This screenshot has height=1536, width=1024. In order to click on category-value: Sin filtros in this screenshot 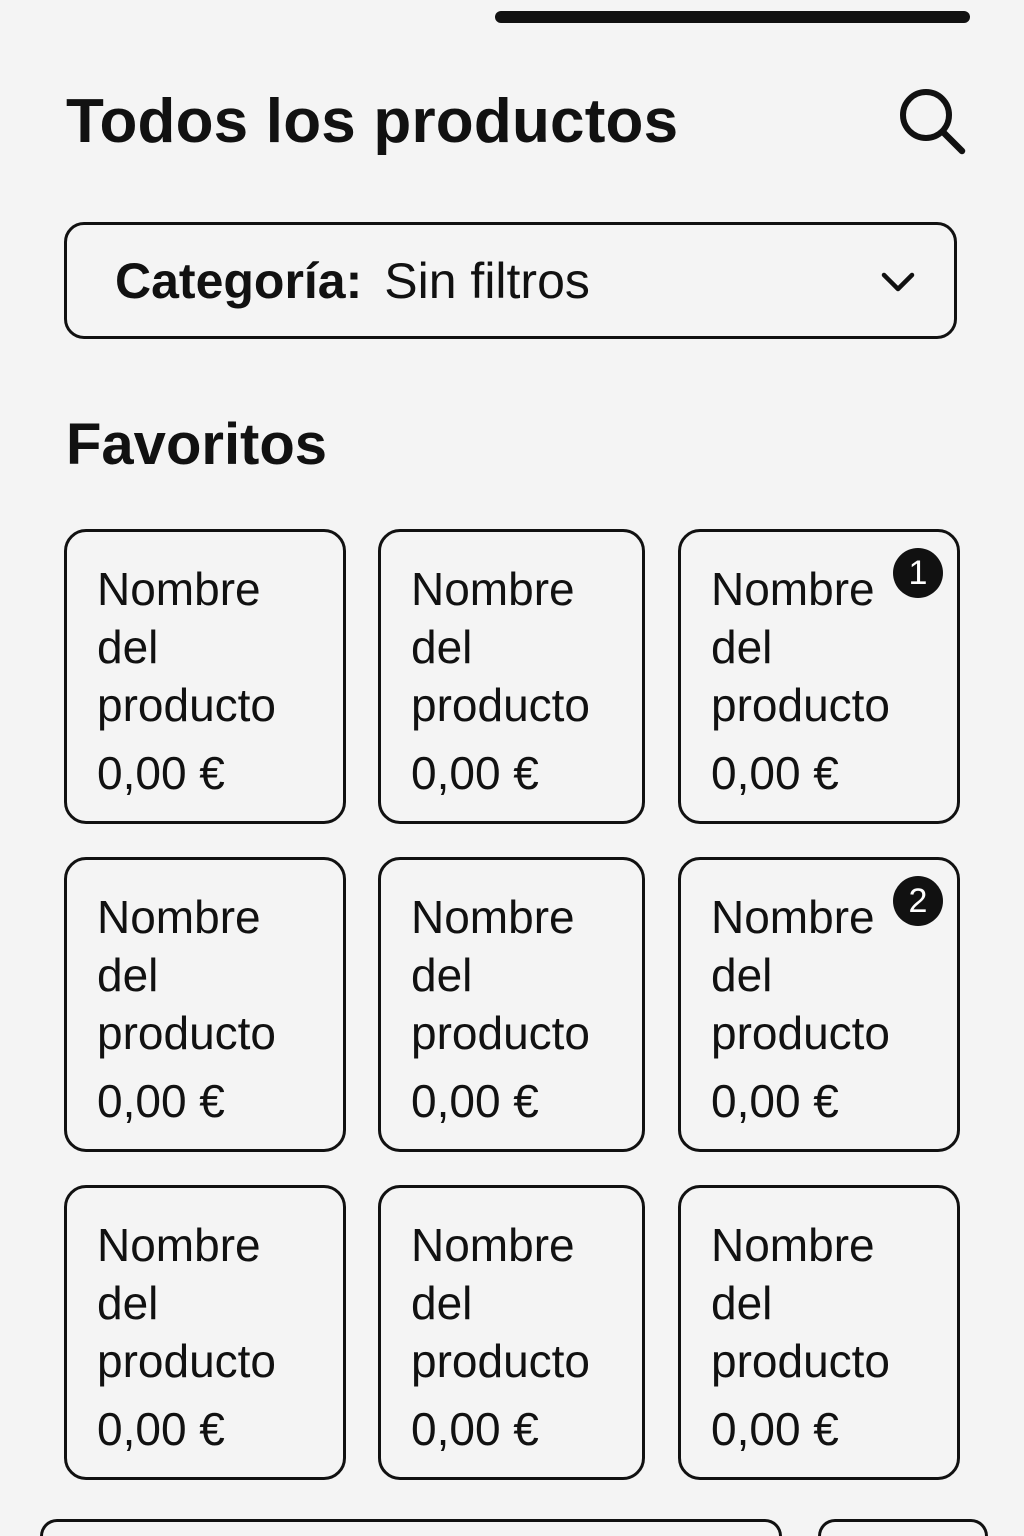, I will do `click(487, 280)`.